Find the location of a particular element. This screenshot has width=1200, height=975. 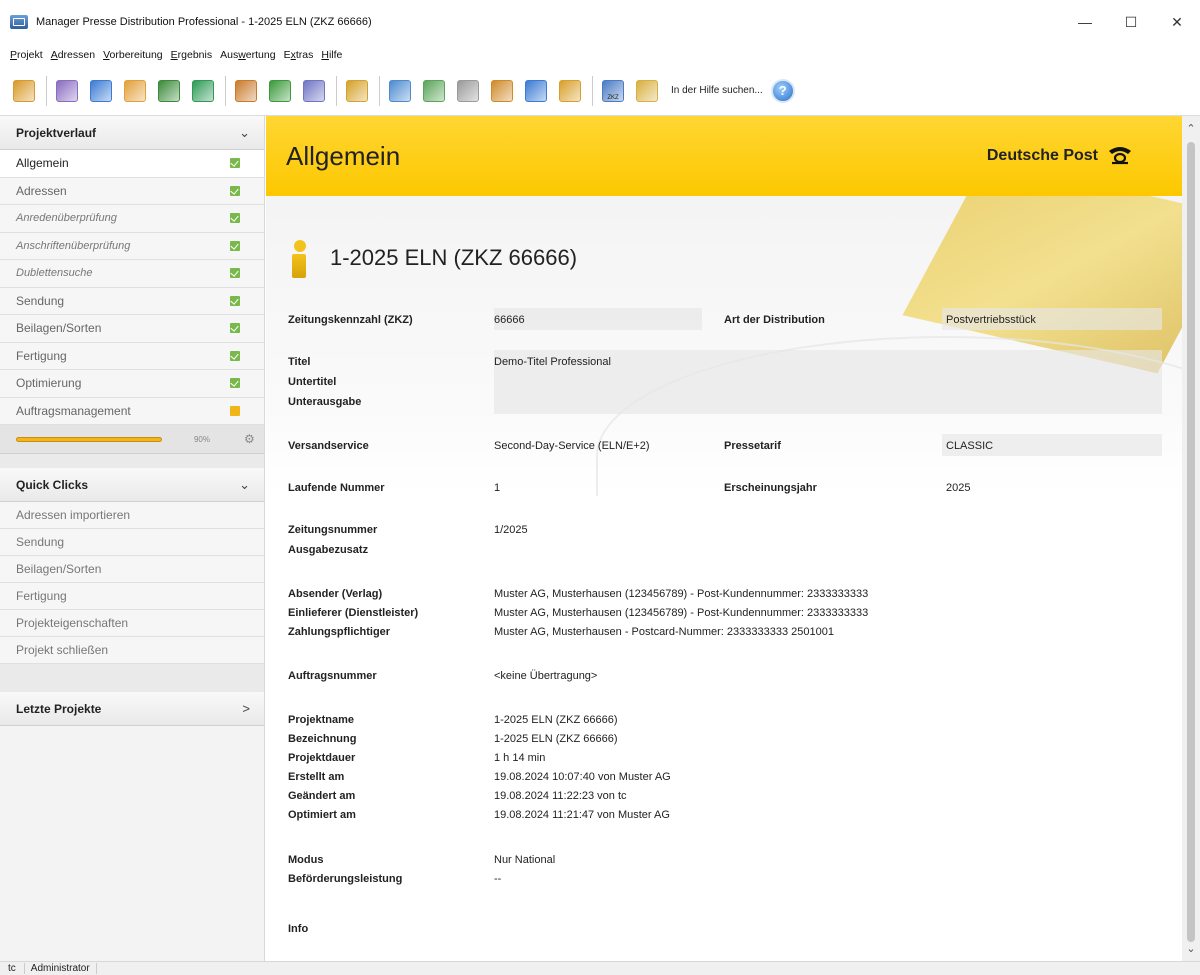

sidebar-item-9: Auftragsmanagement is located at coordinates (132, 411).